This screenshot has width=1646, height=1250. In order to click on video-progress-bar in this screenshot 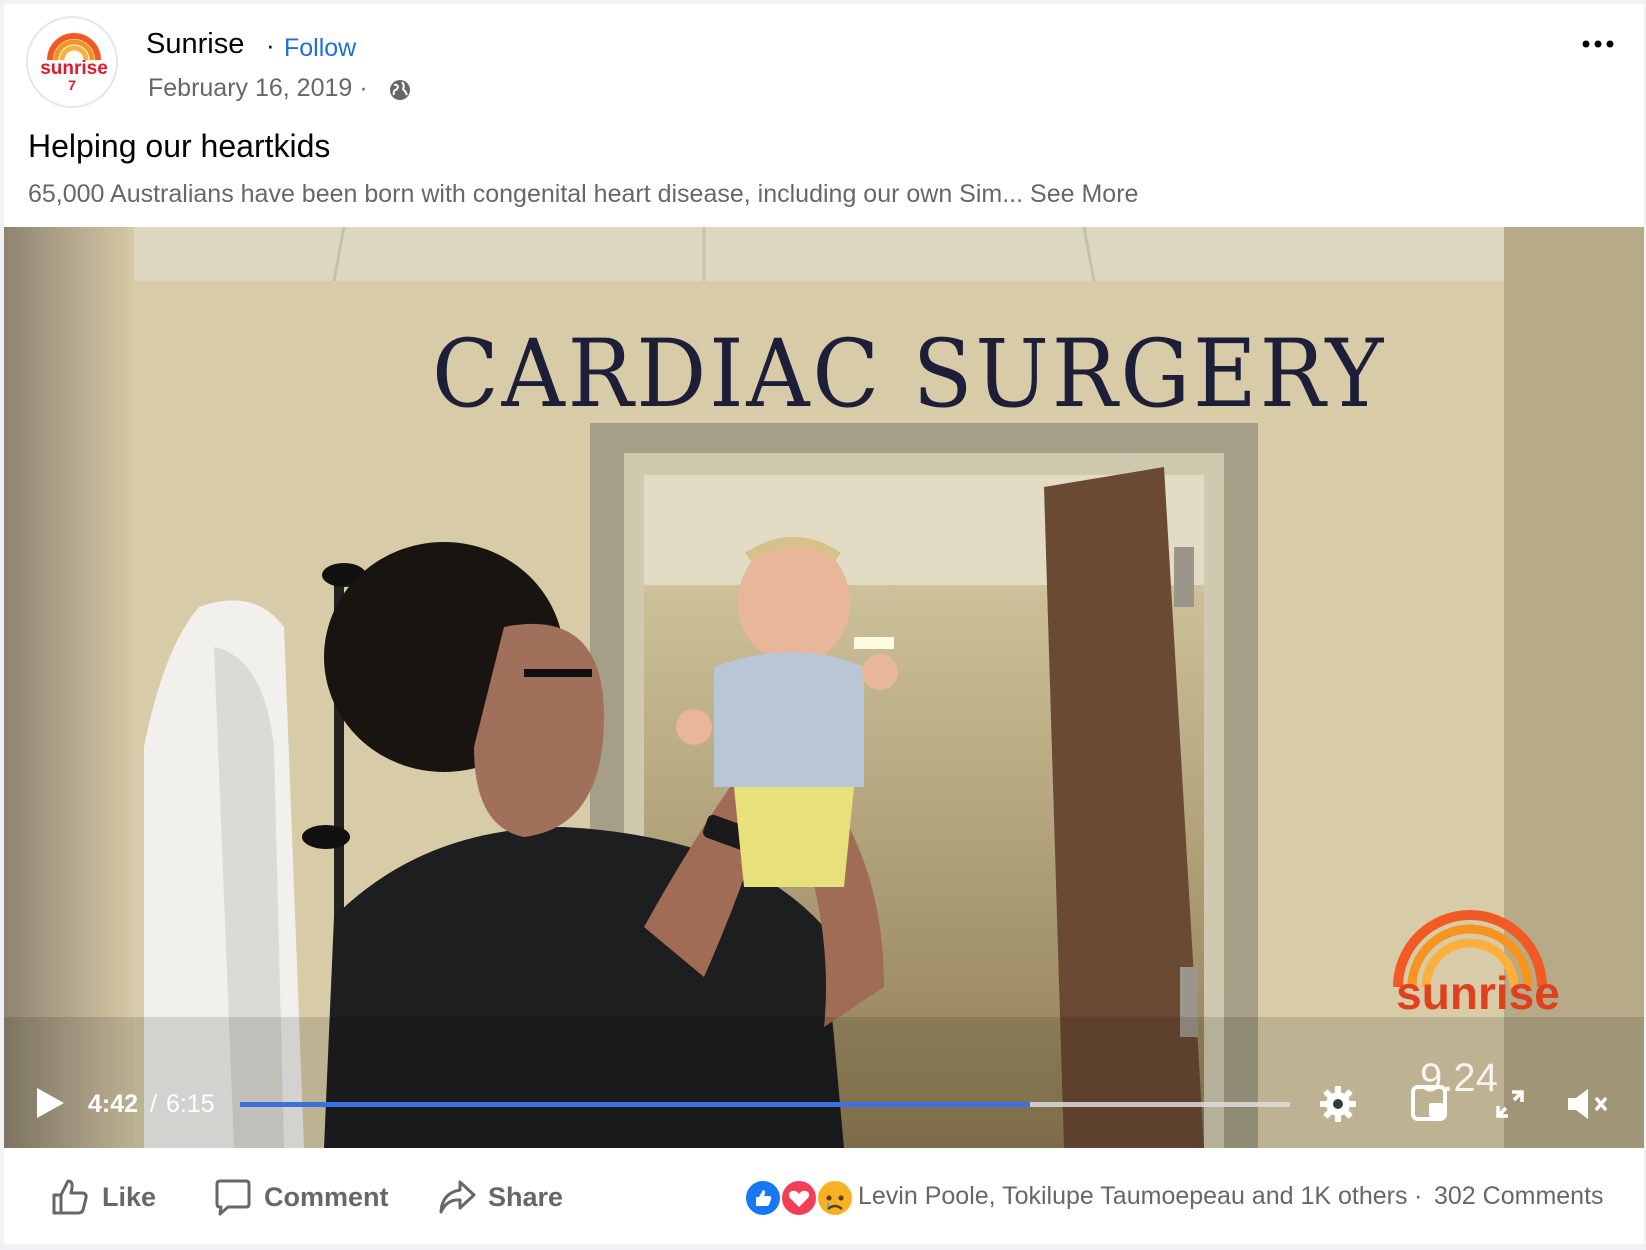, I will do `click(765, 1104)`.